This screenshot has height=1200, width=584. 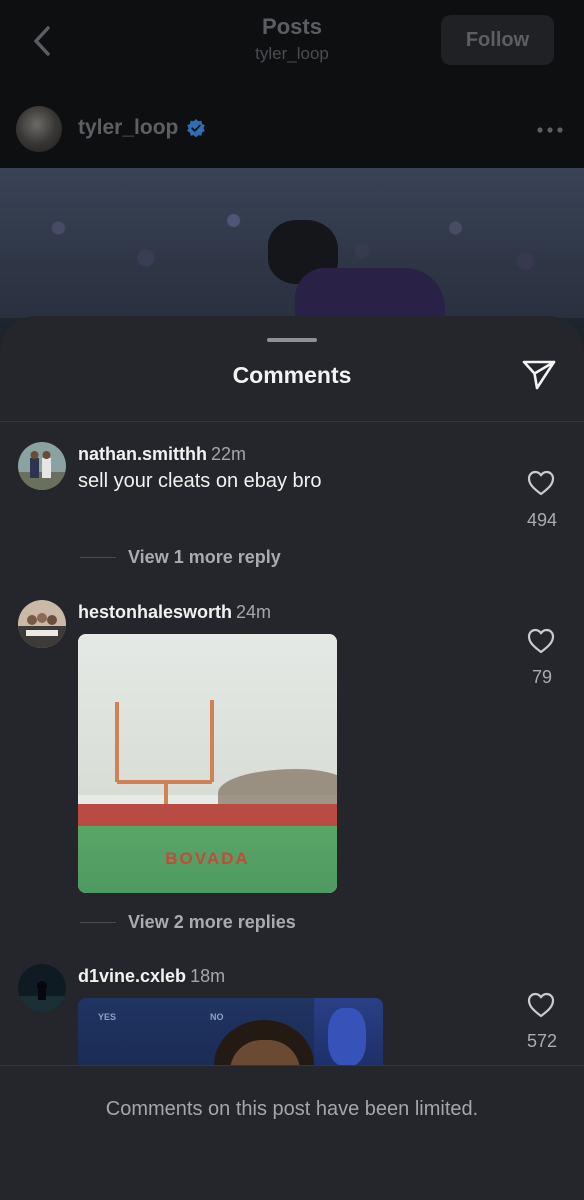 I want to click on image-label-no: NO, so click(x=217, y=1017).